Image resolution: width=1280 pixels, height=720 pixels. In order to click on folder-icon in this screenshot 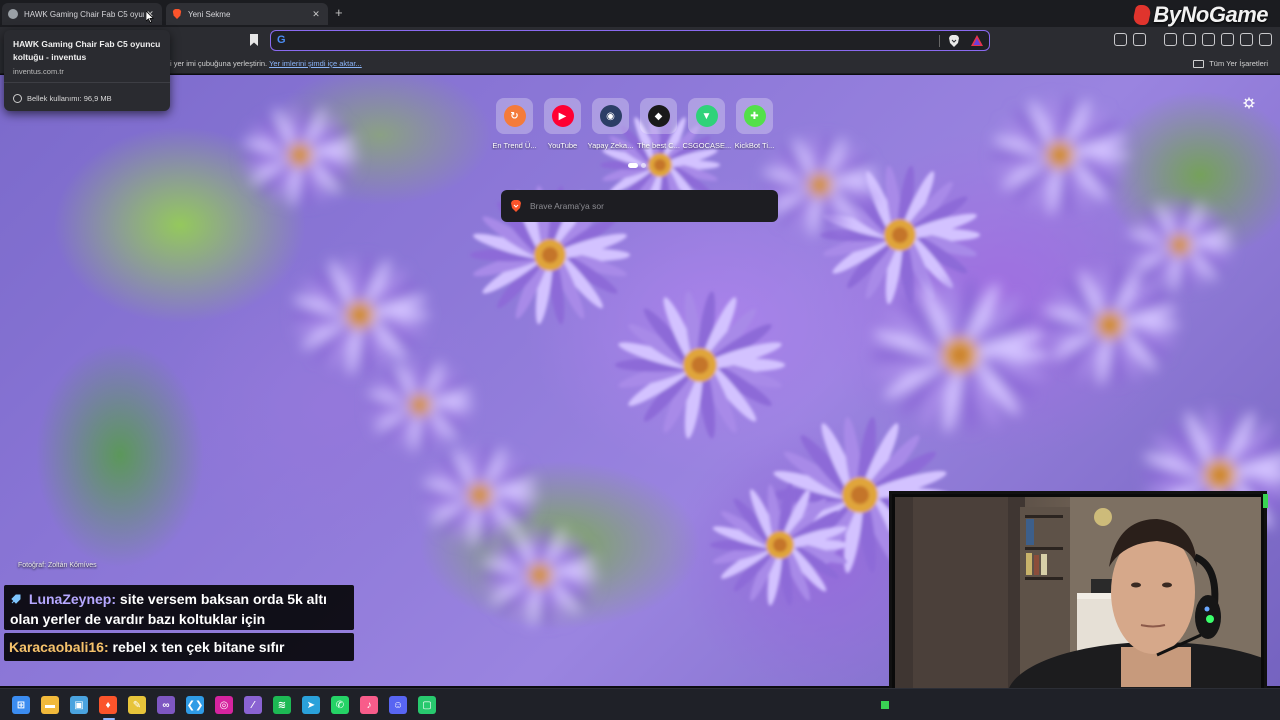, I will do `click(1199, 63)`.